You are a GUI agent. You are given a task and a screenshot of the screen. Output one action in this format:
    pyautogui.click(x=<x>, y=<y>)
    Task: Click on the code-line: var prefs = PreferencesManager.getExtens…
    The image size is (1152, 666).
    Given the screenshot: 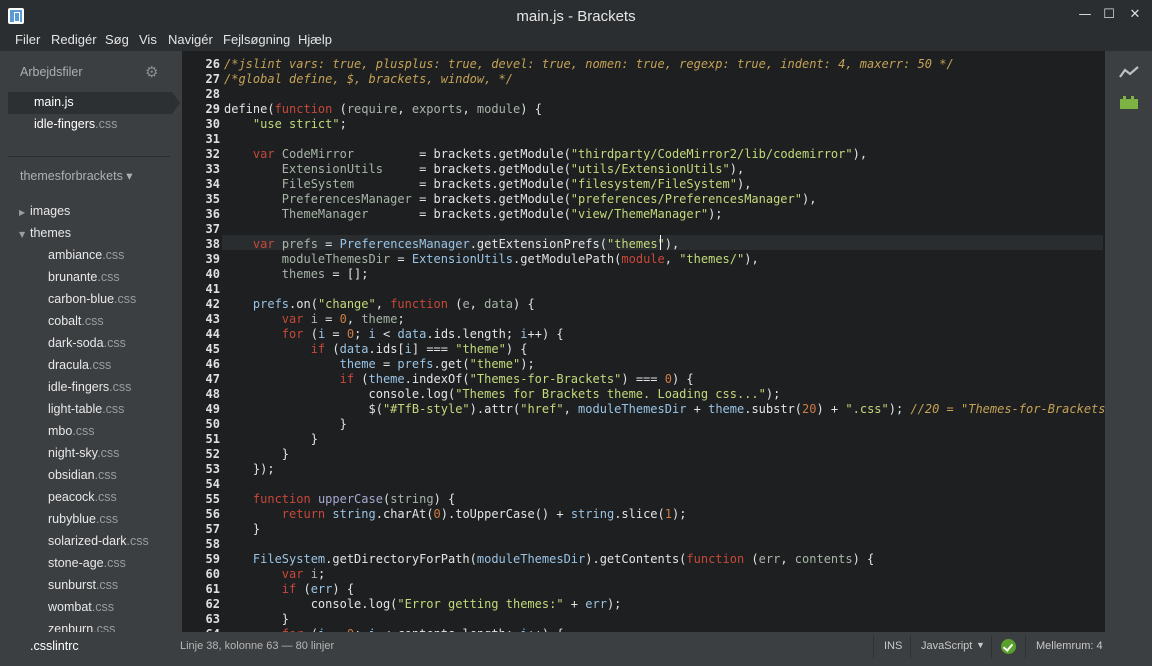 What is the action you would take?
    pyautogui.click(x=451, y=244)
    